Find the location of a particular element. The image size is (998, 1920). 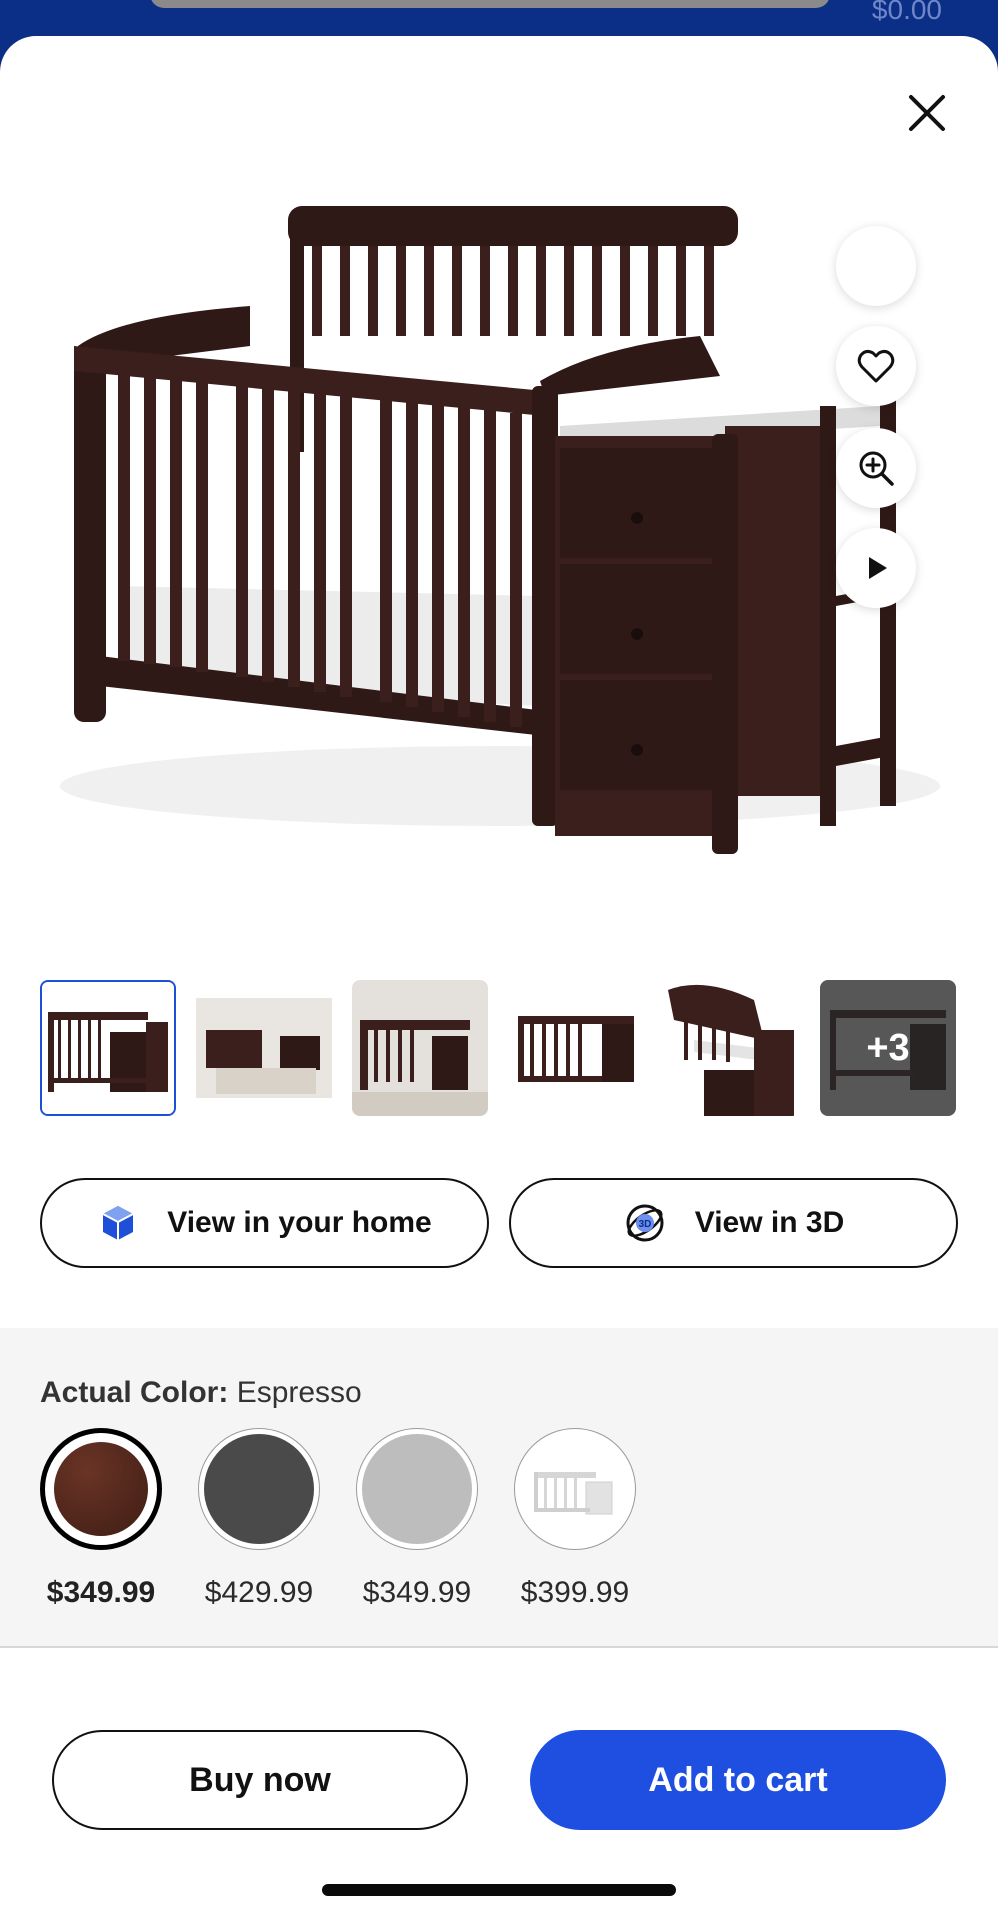

zoom-button is located at coordinates (876, 468).